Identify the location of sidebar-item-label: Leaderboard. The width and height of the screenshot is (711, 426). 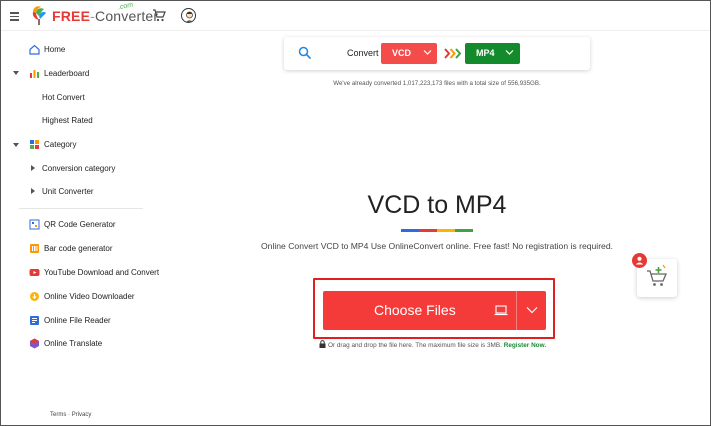
(67, 73).